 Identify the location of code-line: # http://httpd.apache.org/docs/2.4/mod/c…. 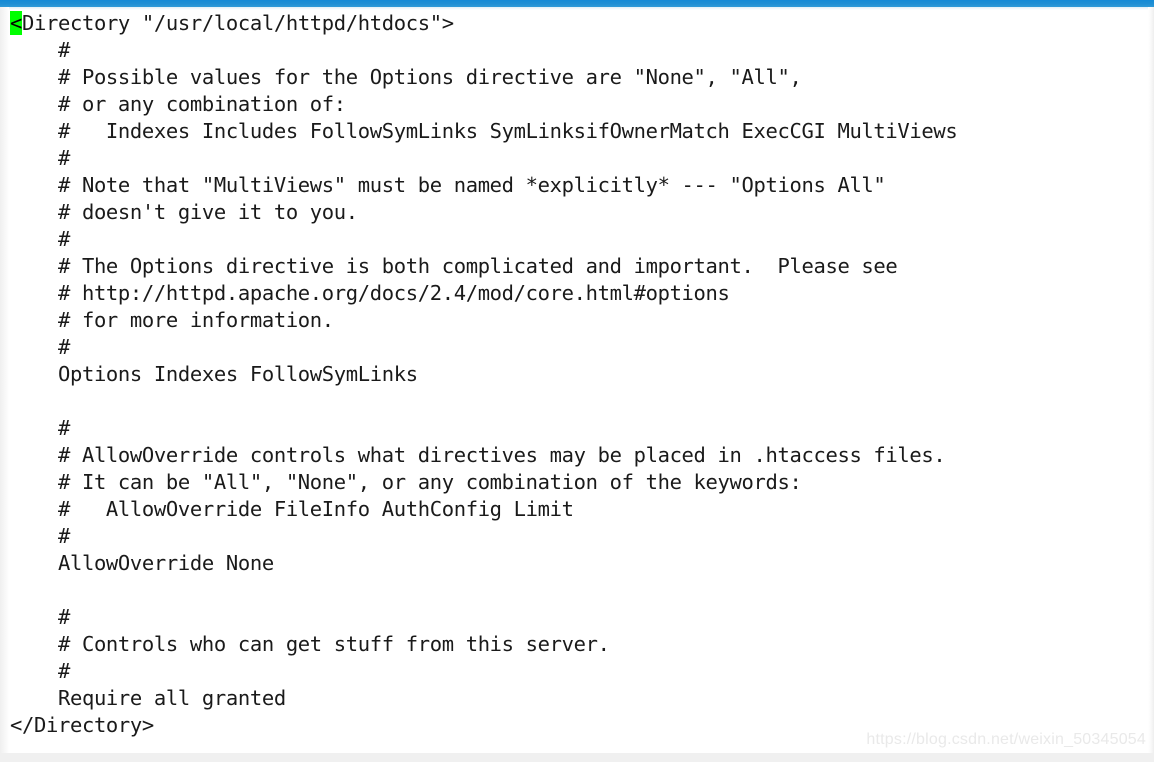
(370, 293).